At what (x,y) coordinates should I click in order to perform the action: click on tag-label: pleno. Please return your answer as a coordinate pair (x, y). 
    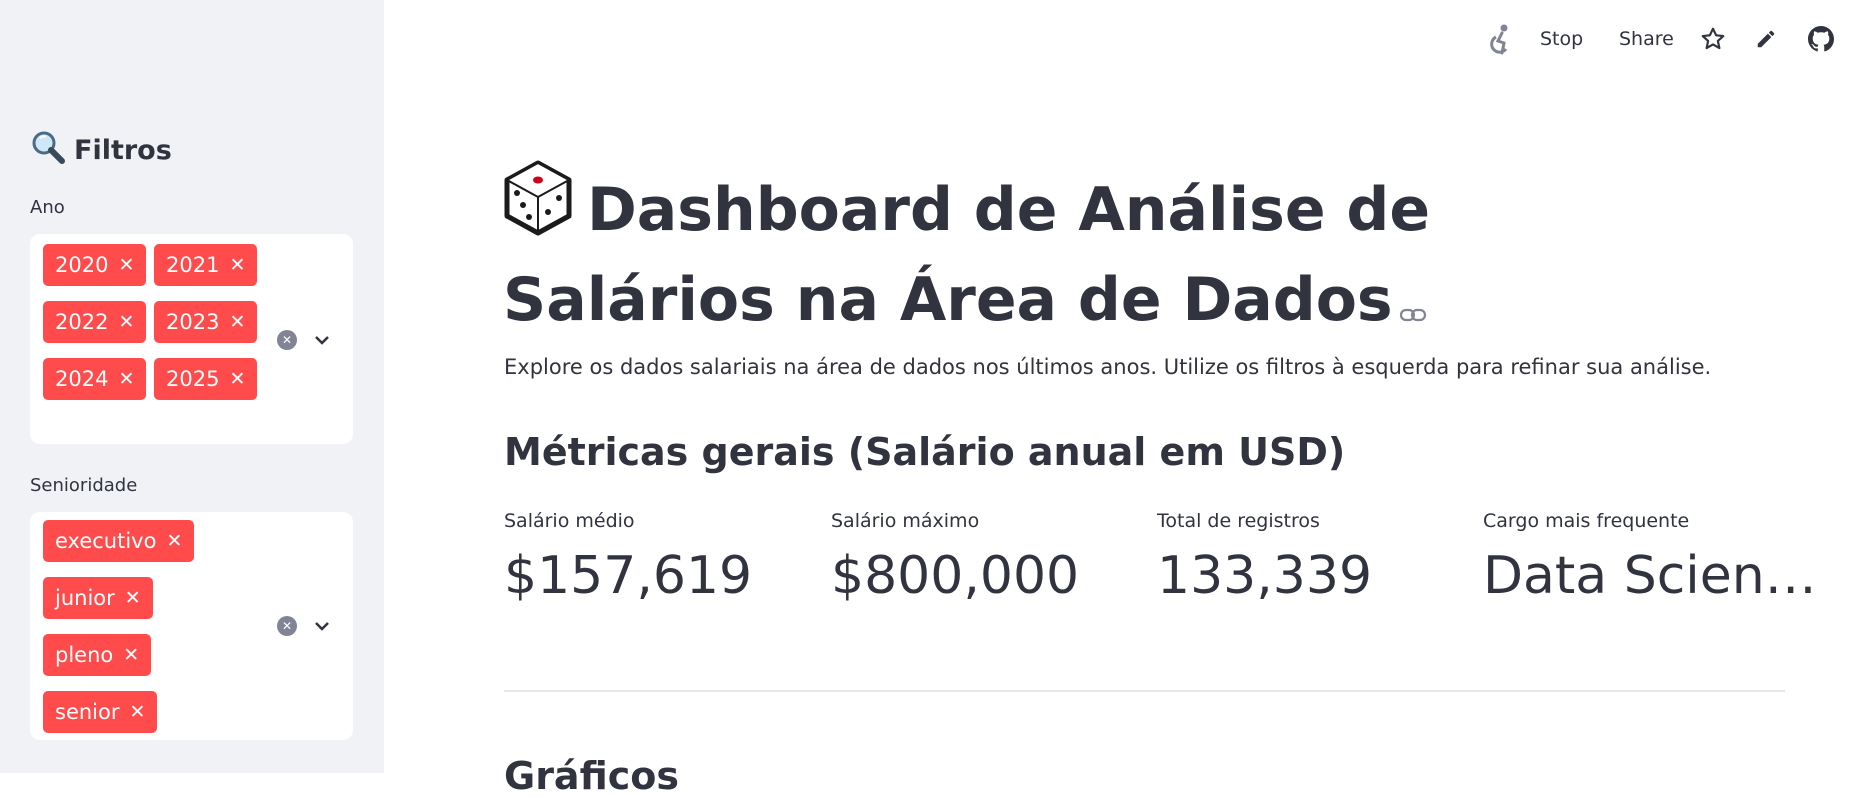
    Looking at the image, I should click on (84, 655).